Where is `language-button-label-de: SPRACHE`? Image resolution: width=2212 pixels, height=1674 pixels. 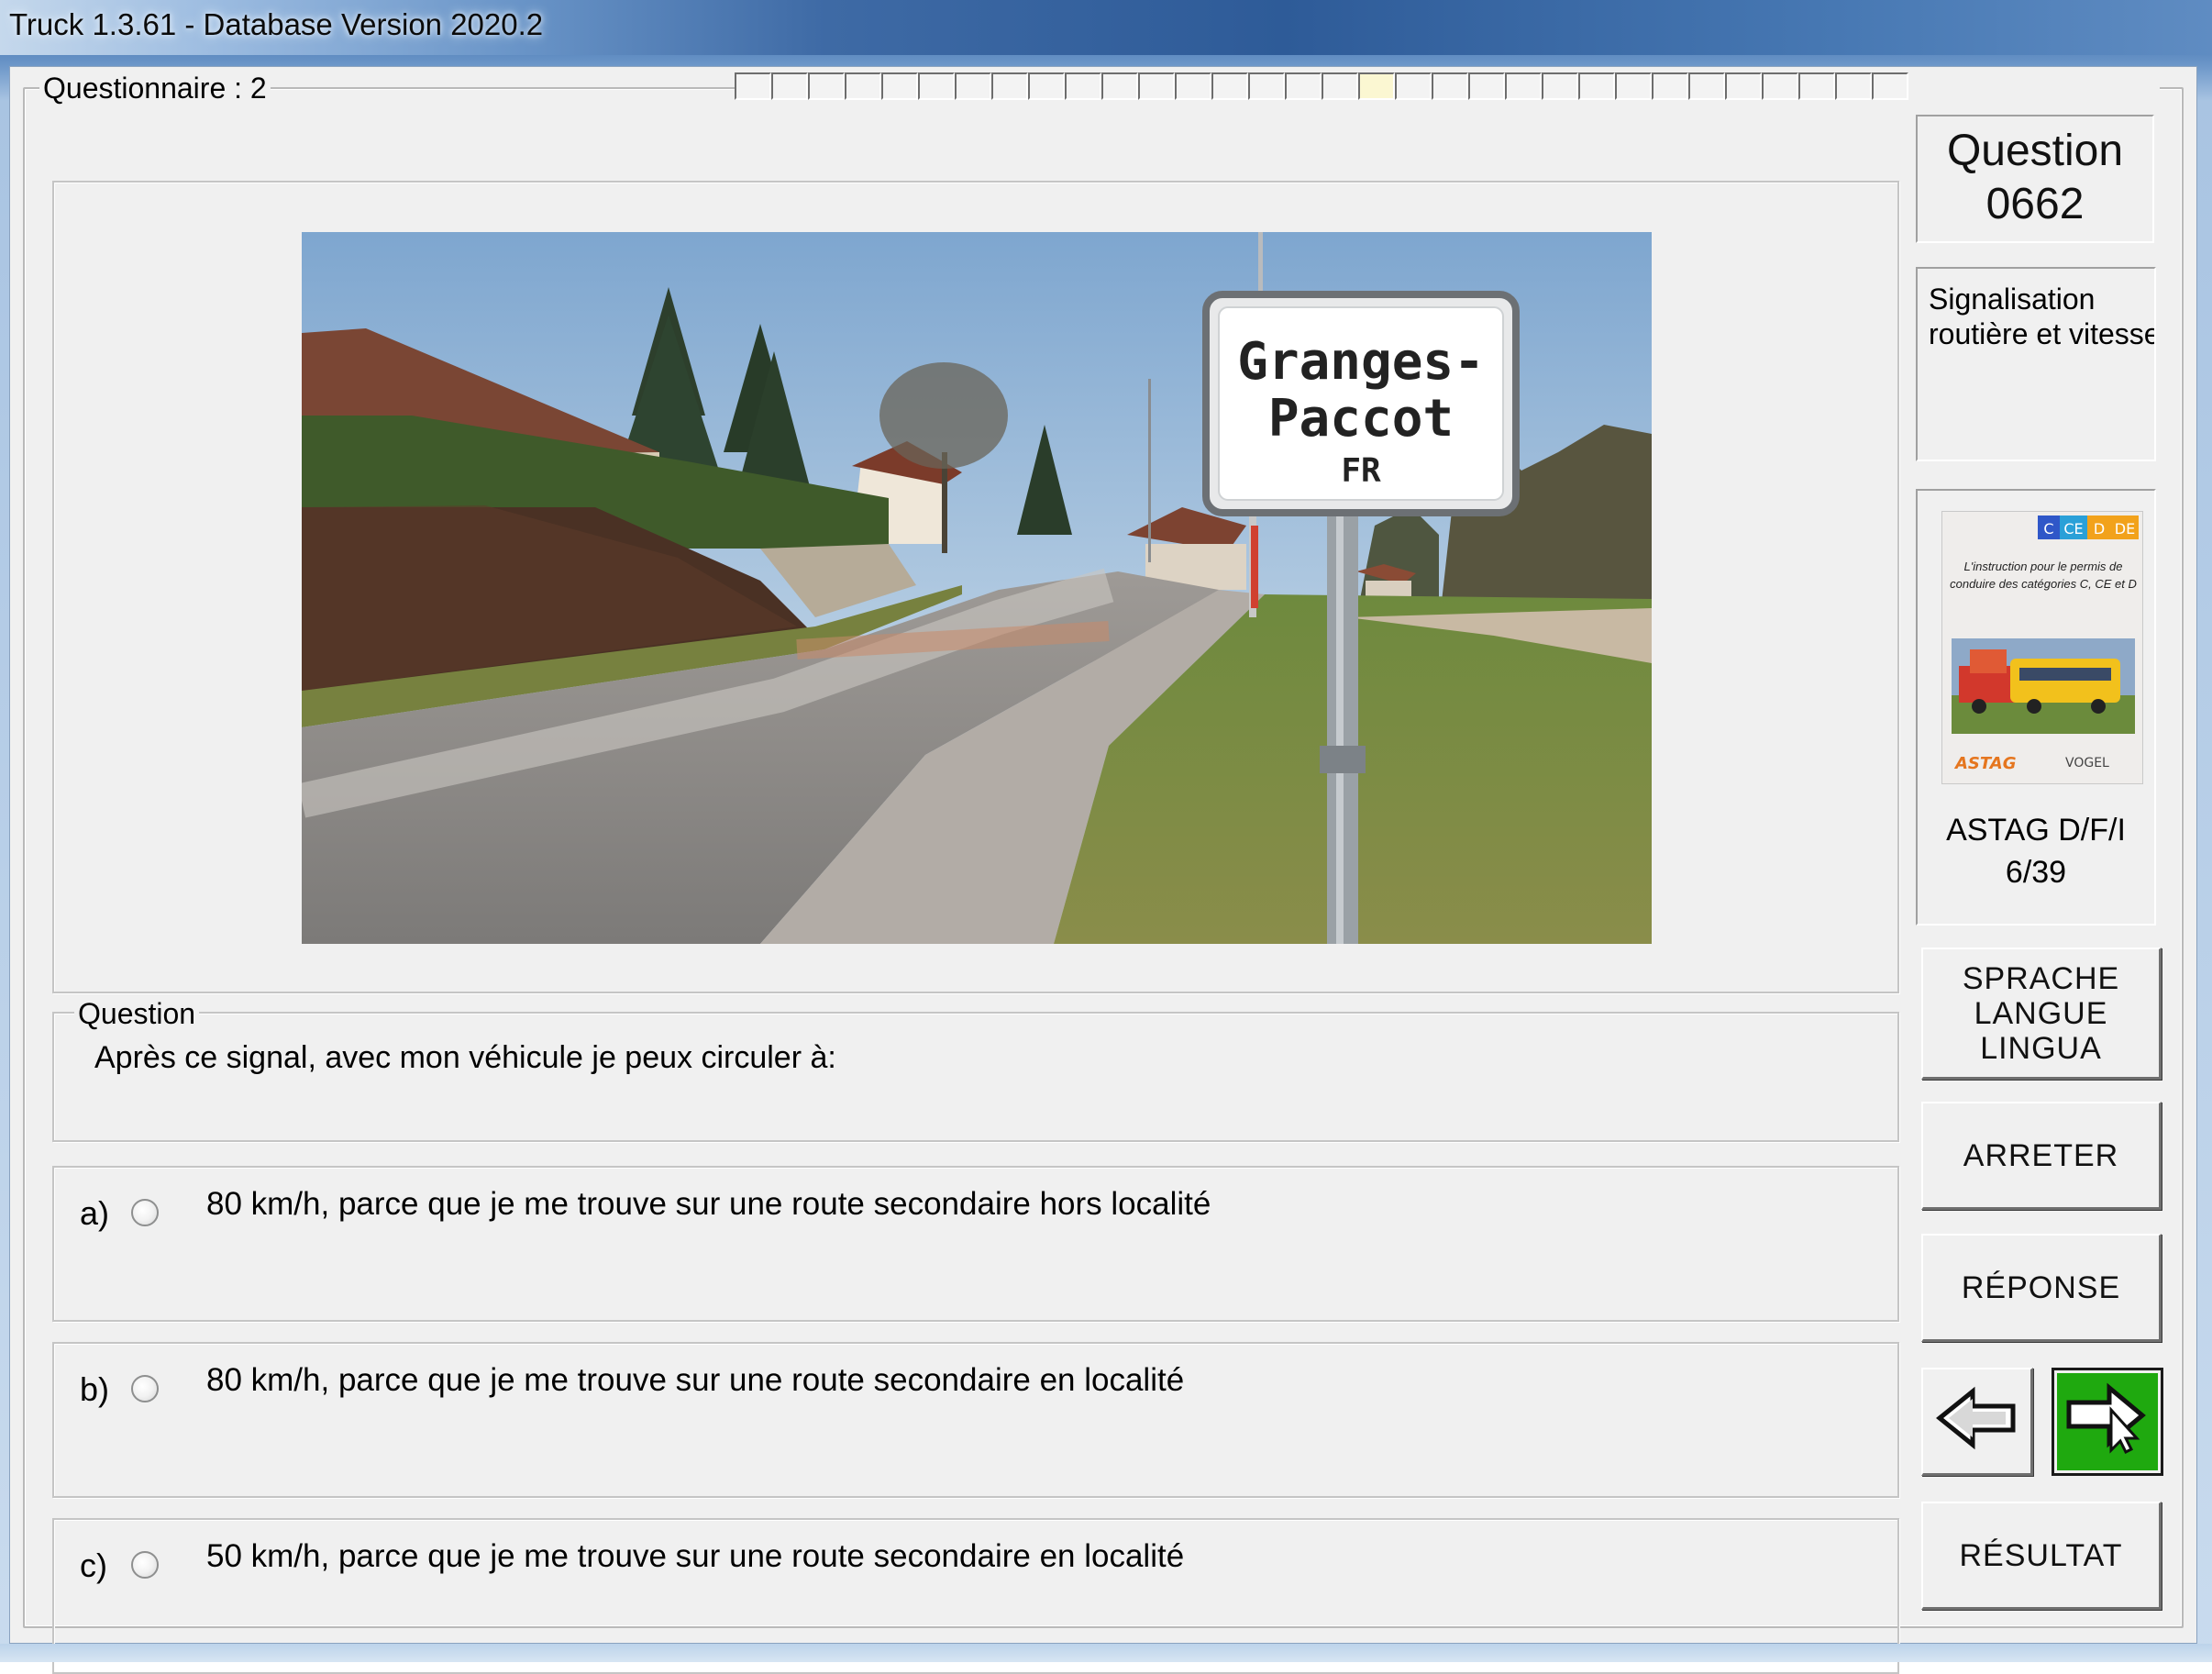
language-button-label-de: SPRACHE is located at coordinates (2041, 978).